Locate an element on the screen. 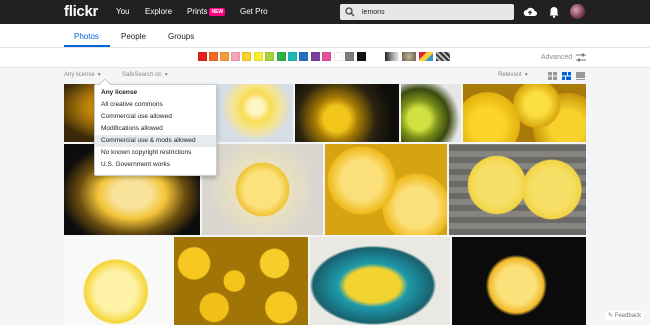 This screenshot has height=325, width=650. grid-view-icon is located at coordinates (552, 76).